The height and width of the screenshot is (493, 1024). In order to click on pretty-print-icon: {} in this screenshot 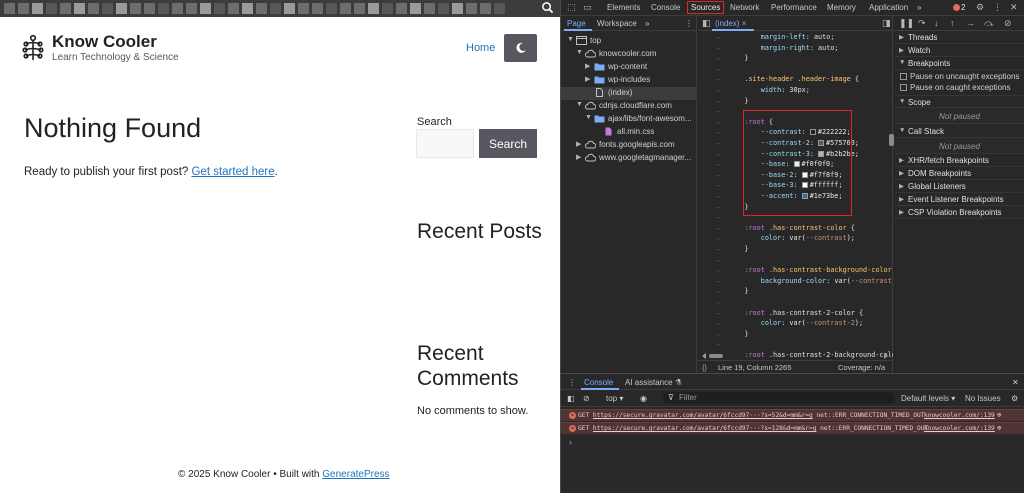, I will do `click(704, 367)`.